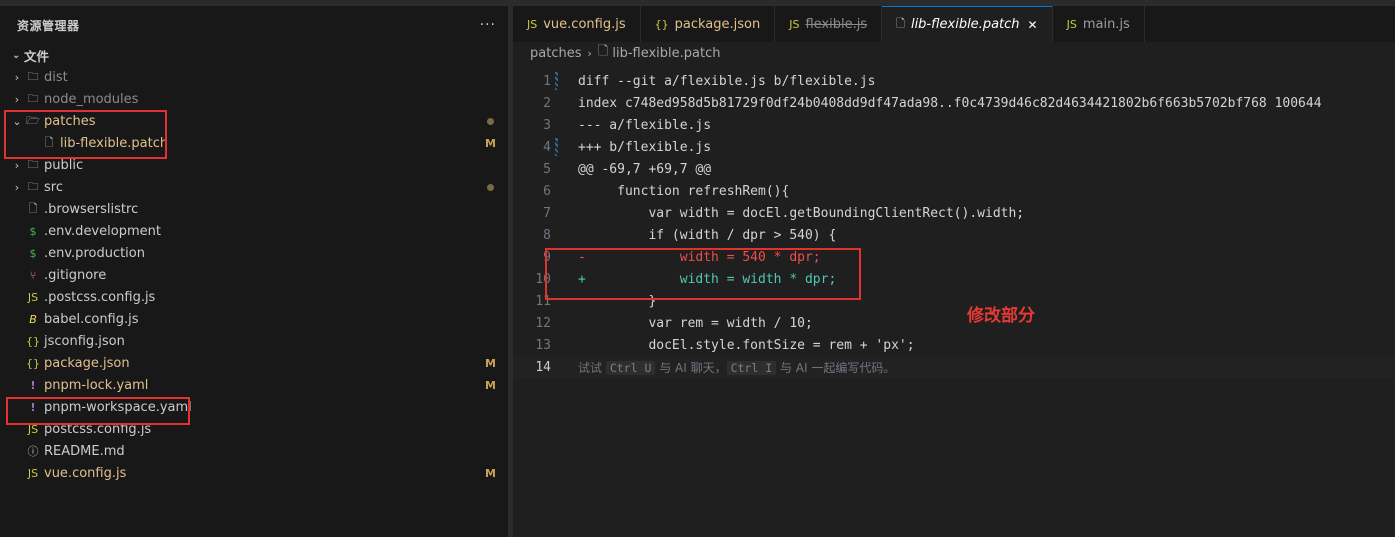 Image resolution: width=1395 pixels, height=537 pixels. I want to click on code-line: 3 --- a/flexible.js, so click(954, 125).